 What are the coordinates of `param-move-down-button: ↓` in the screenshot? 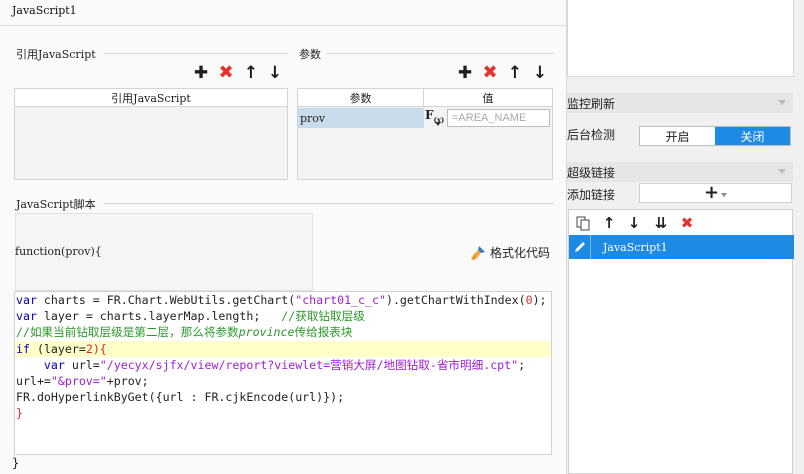 It's located at (540, 73).